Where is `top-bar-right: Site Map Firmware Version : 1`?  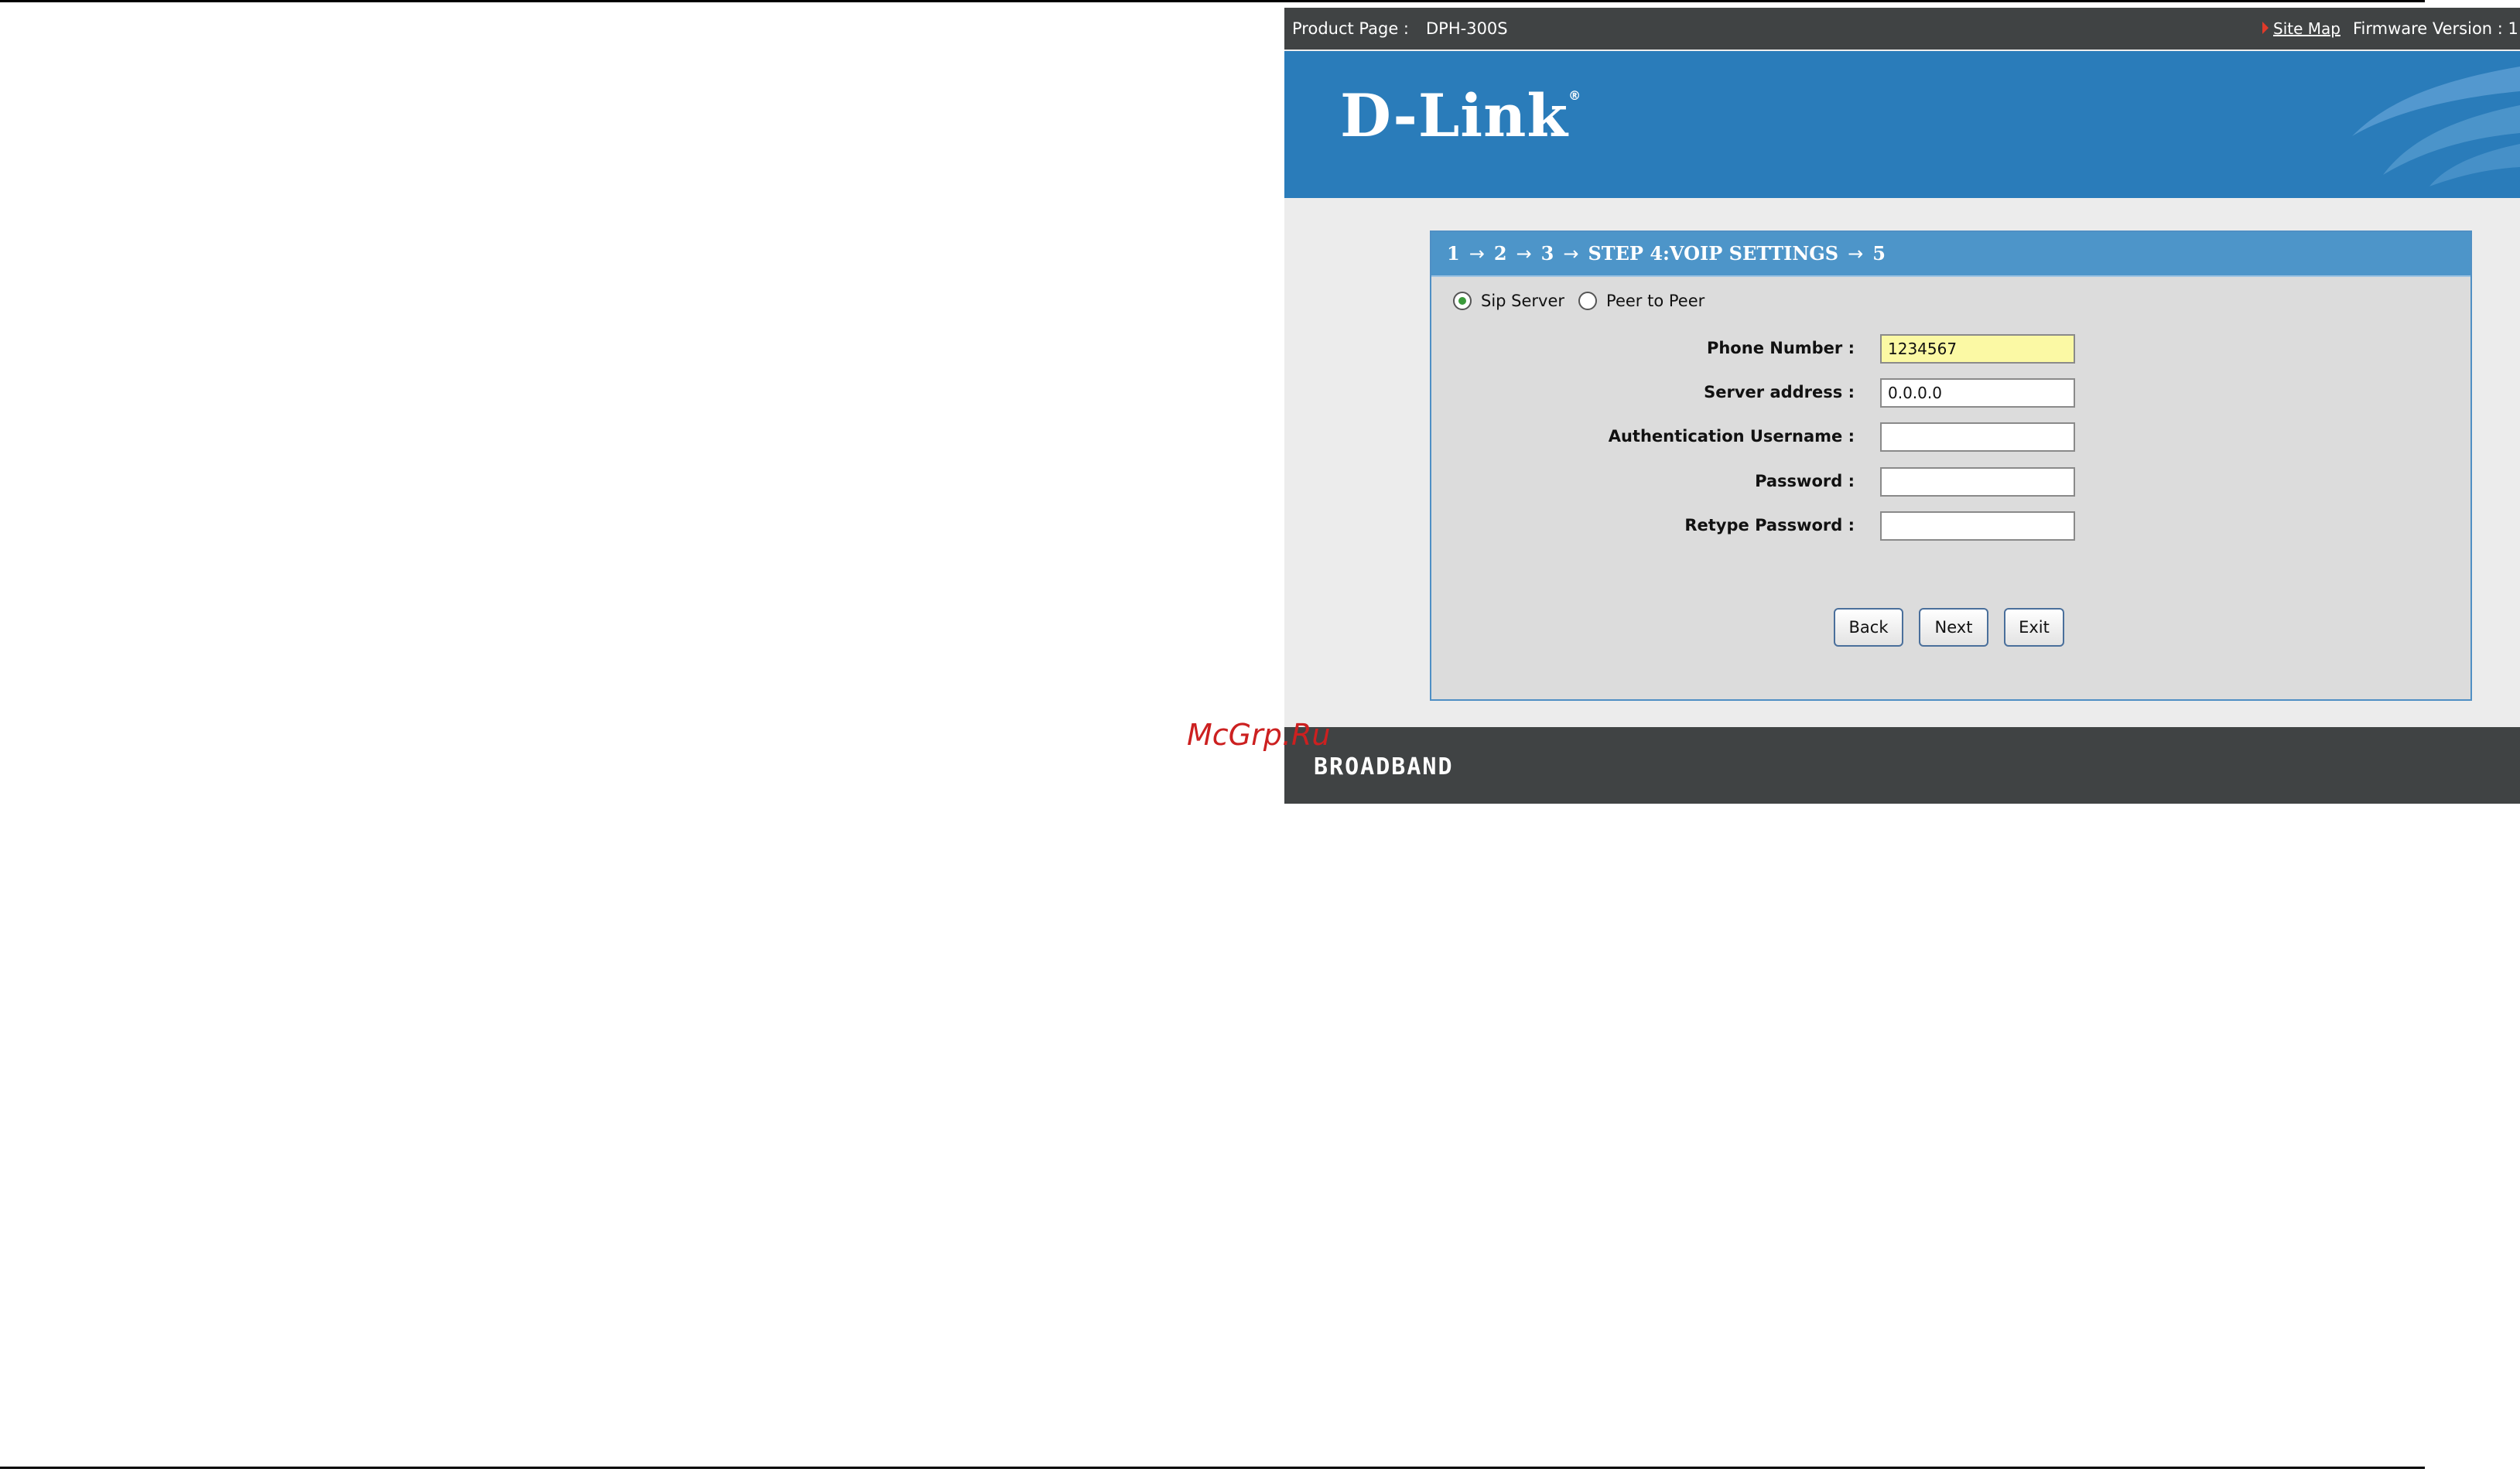 top-bar-right: Site Map Firmware Version : 1 is located at coordinates (2390, 29).